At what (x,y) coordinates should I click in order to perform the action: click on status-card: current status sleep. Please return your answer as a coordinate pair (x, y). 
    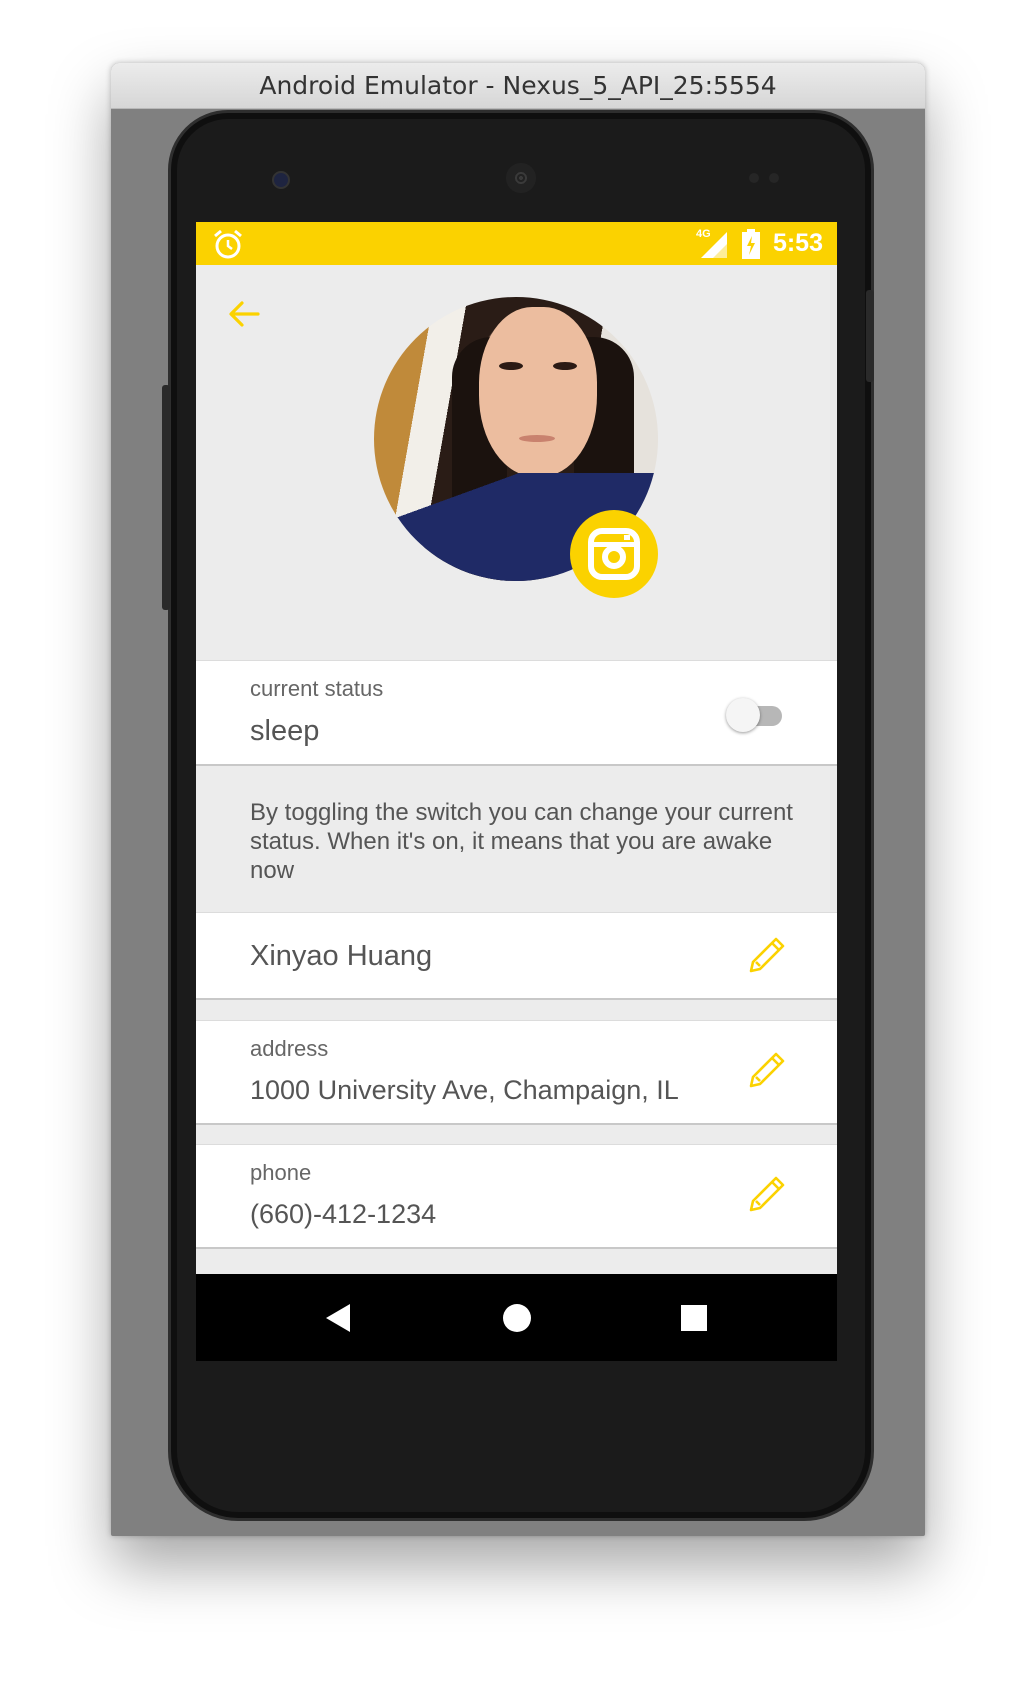
    Looking at the image, I should click on (516, 713).